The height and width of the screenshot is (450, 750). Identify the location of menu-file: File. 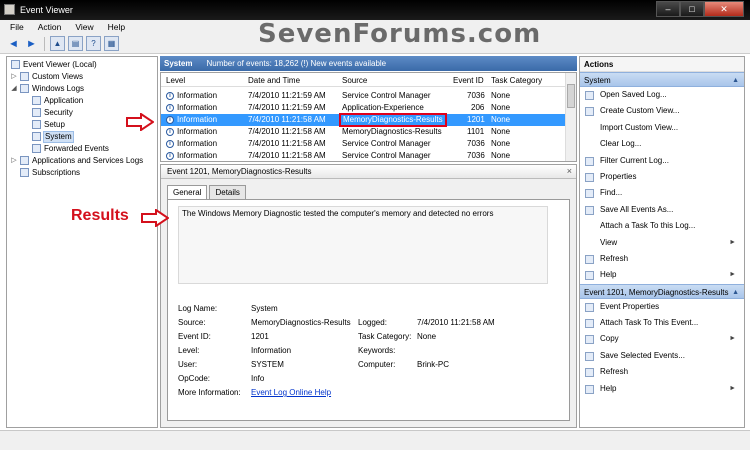
(17, 27).